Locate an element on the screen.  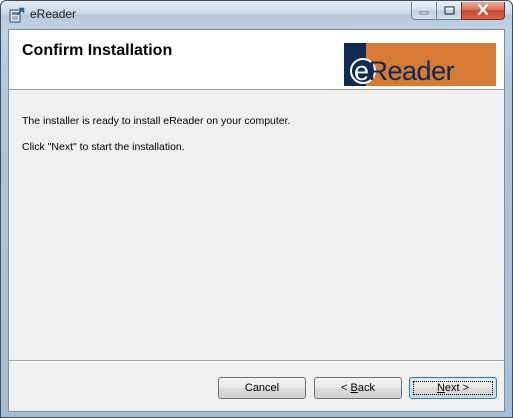
logo-text-first: e is located at coordinates (361, 71).